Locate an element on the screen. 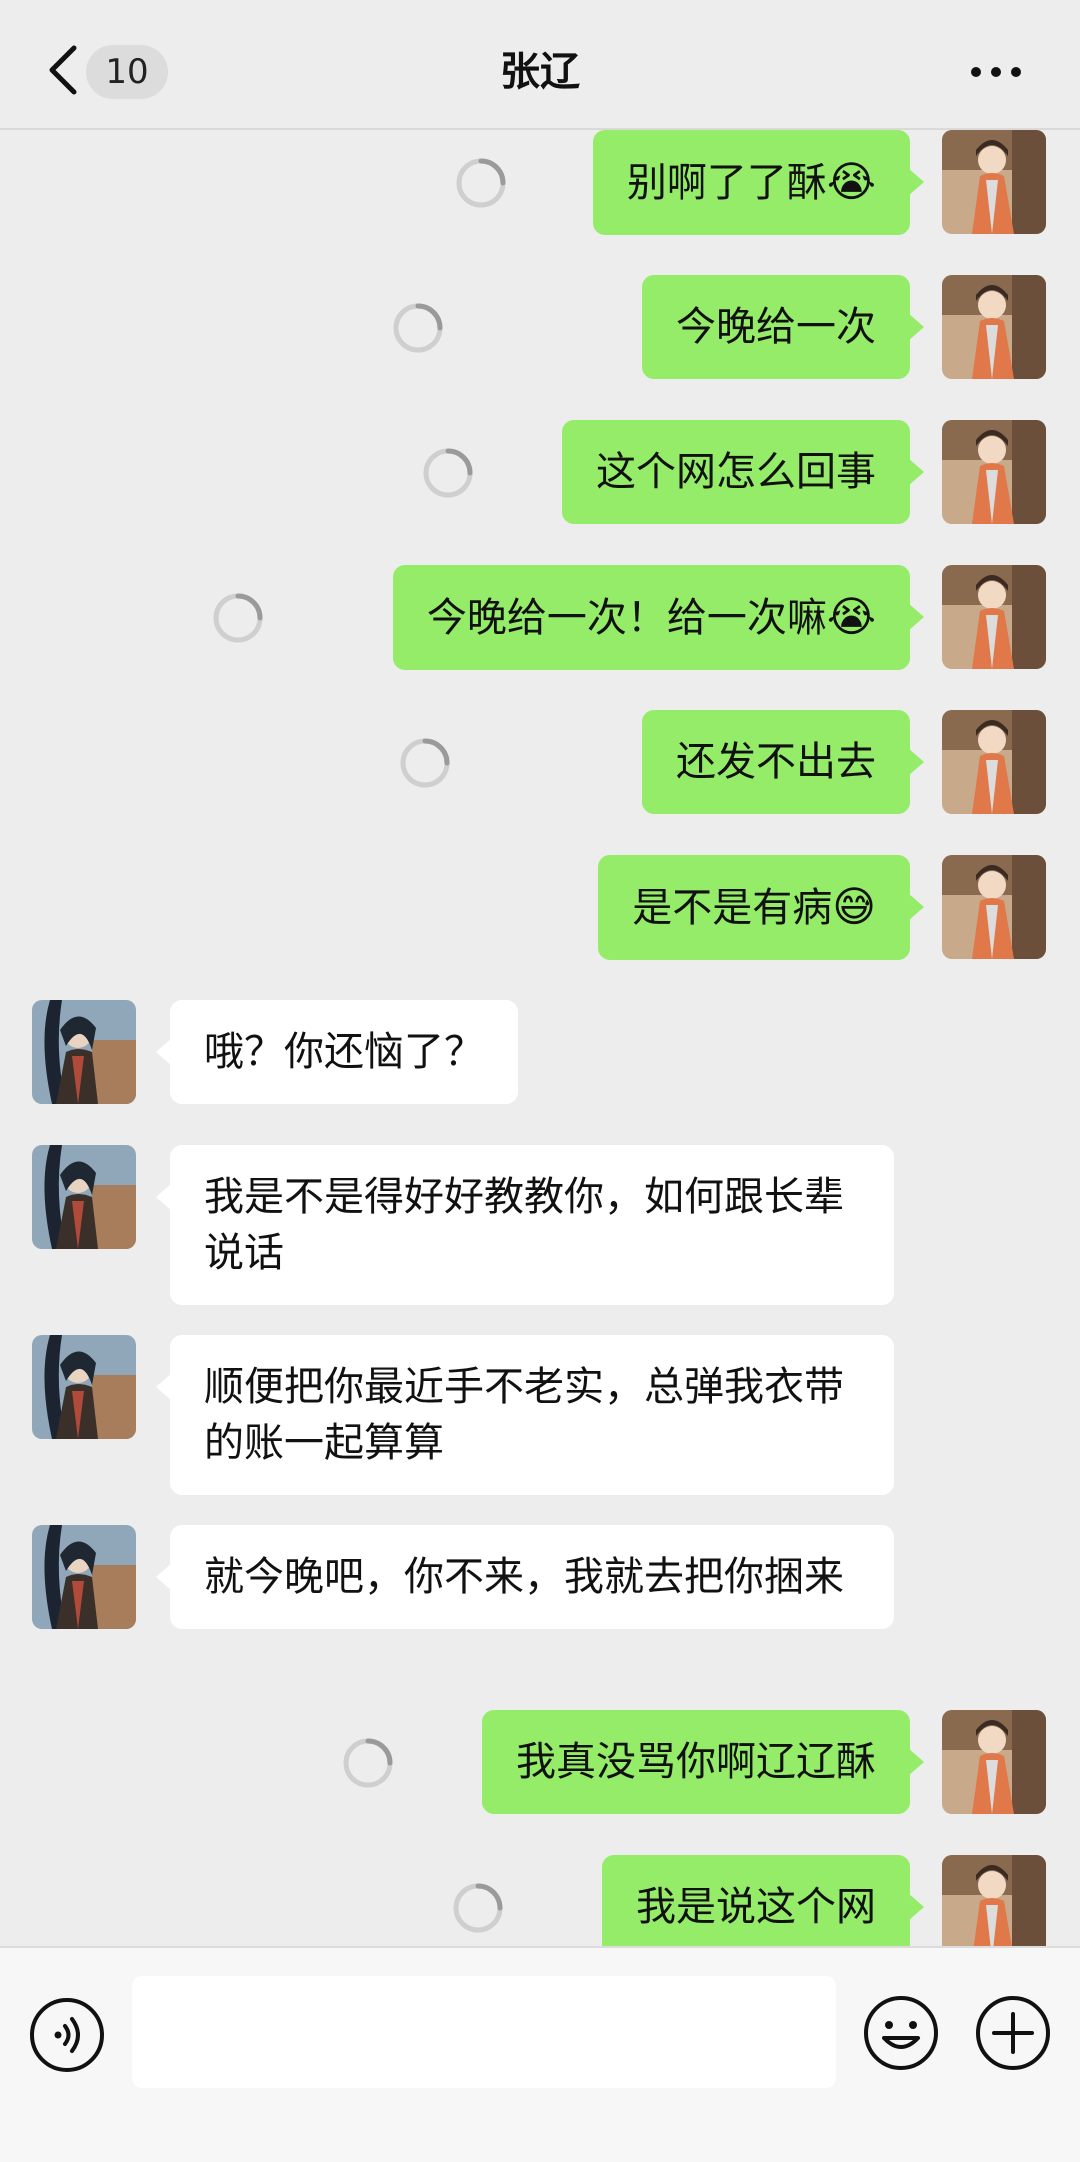 Image resolution: width=1080 pixels, height=2162 pixels. emoji-button is located at coordinates (901, 2033).